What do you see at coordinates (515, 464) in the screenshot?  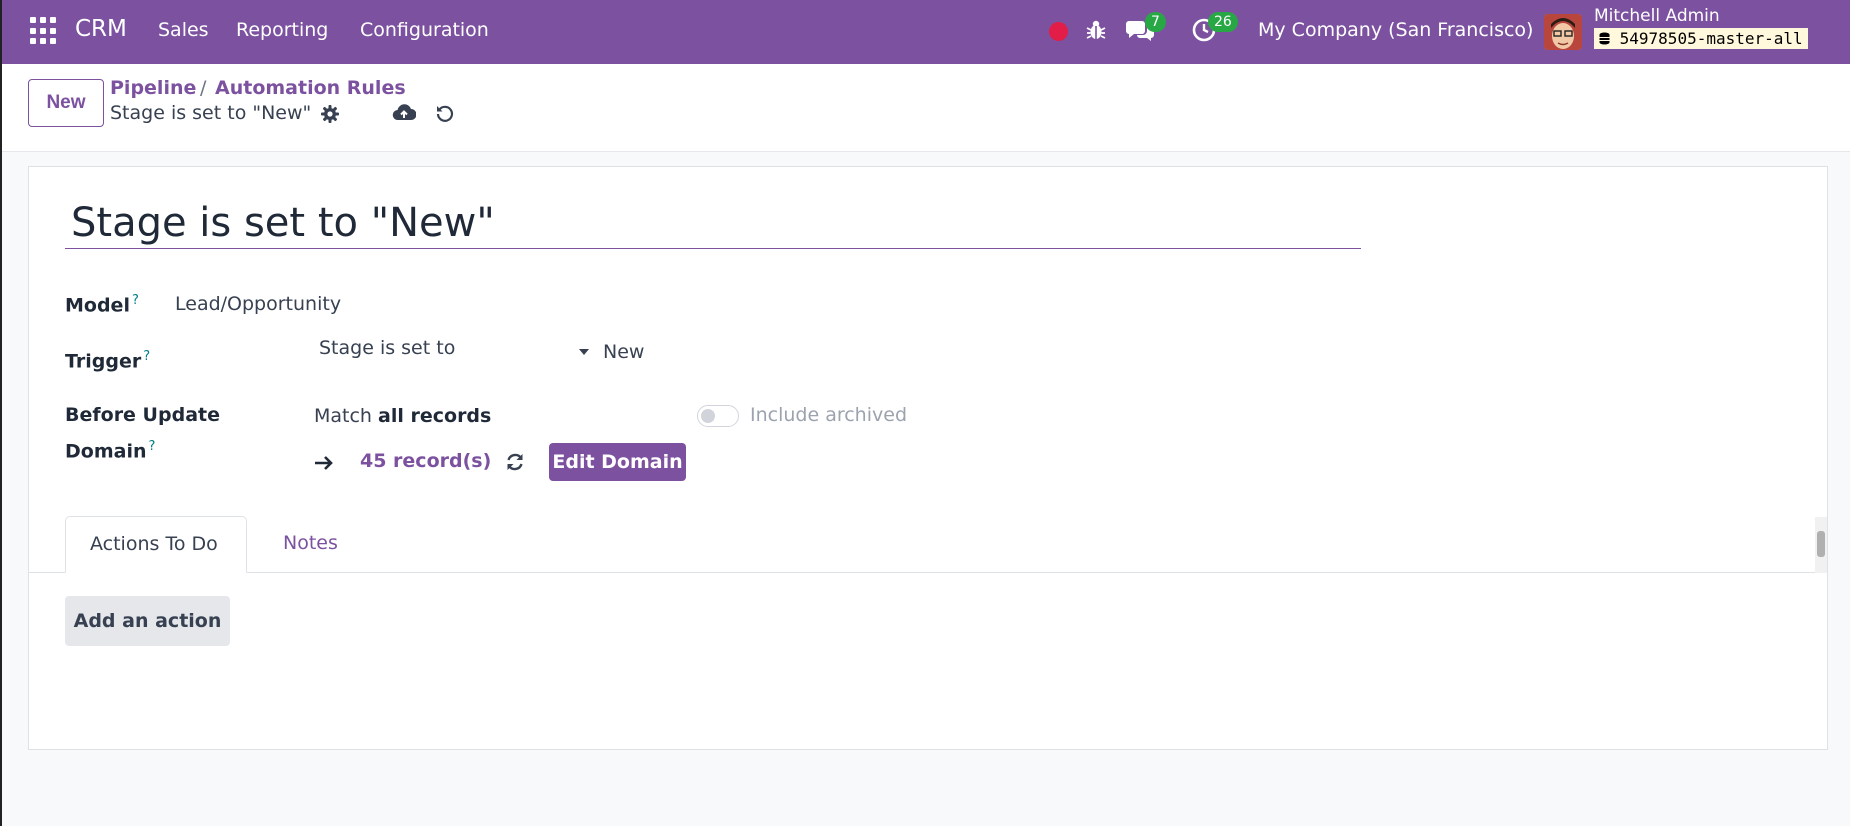 I see `refresh-icon` at bounding box center [515, 464].